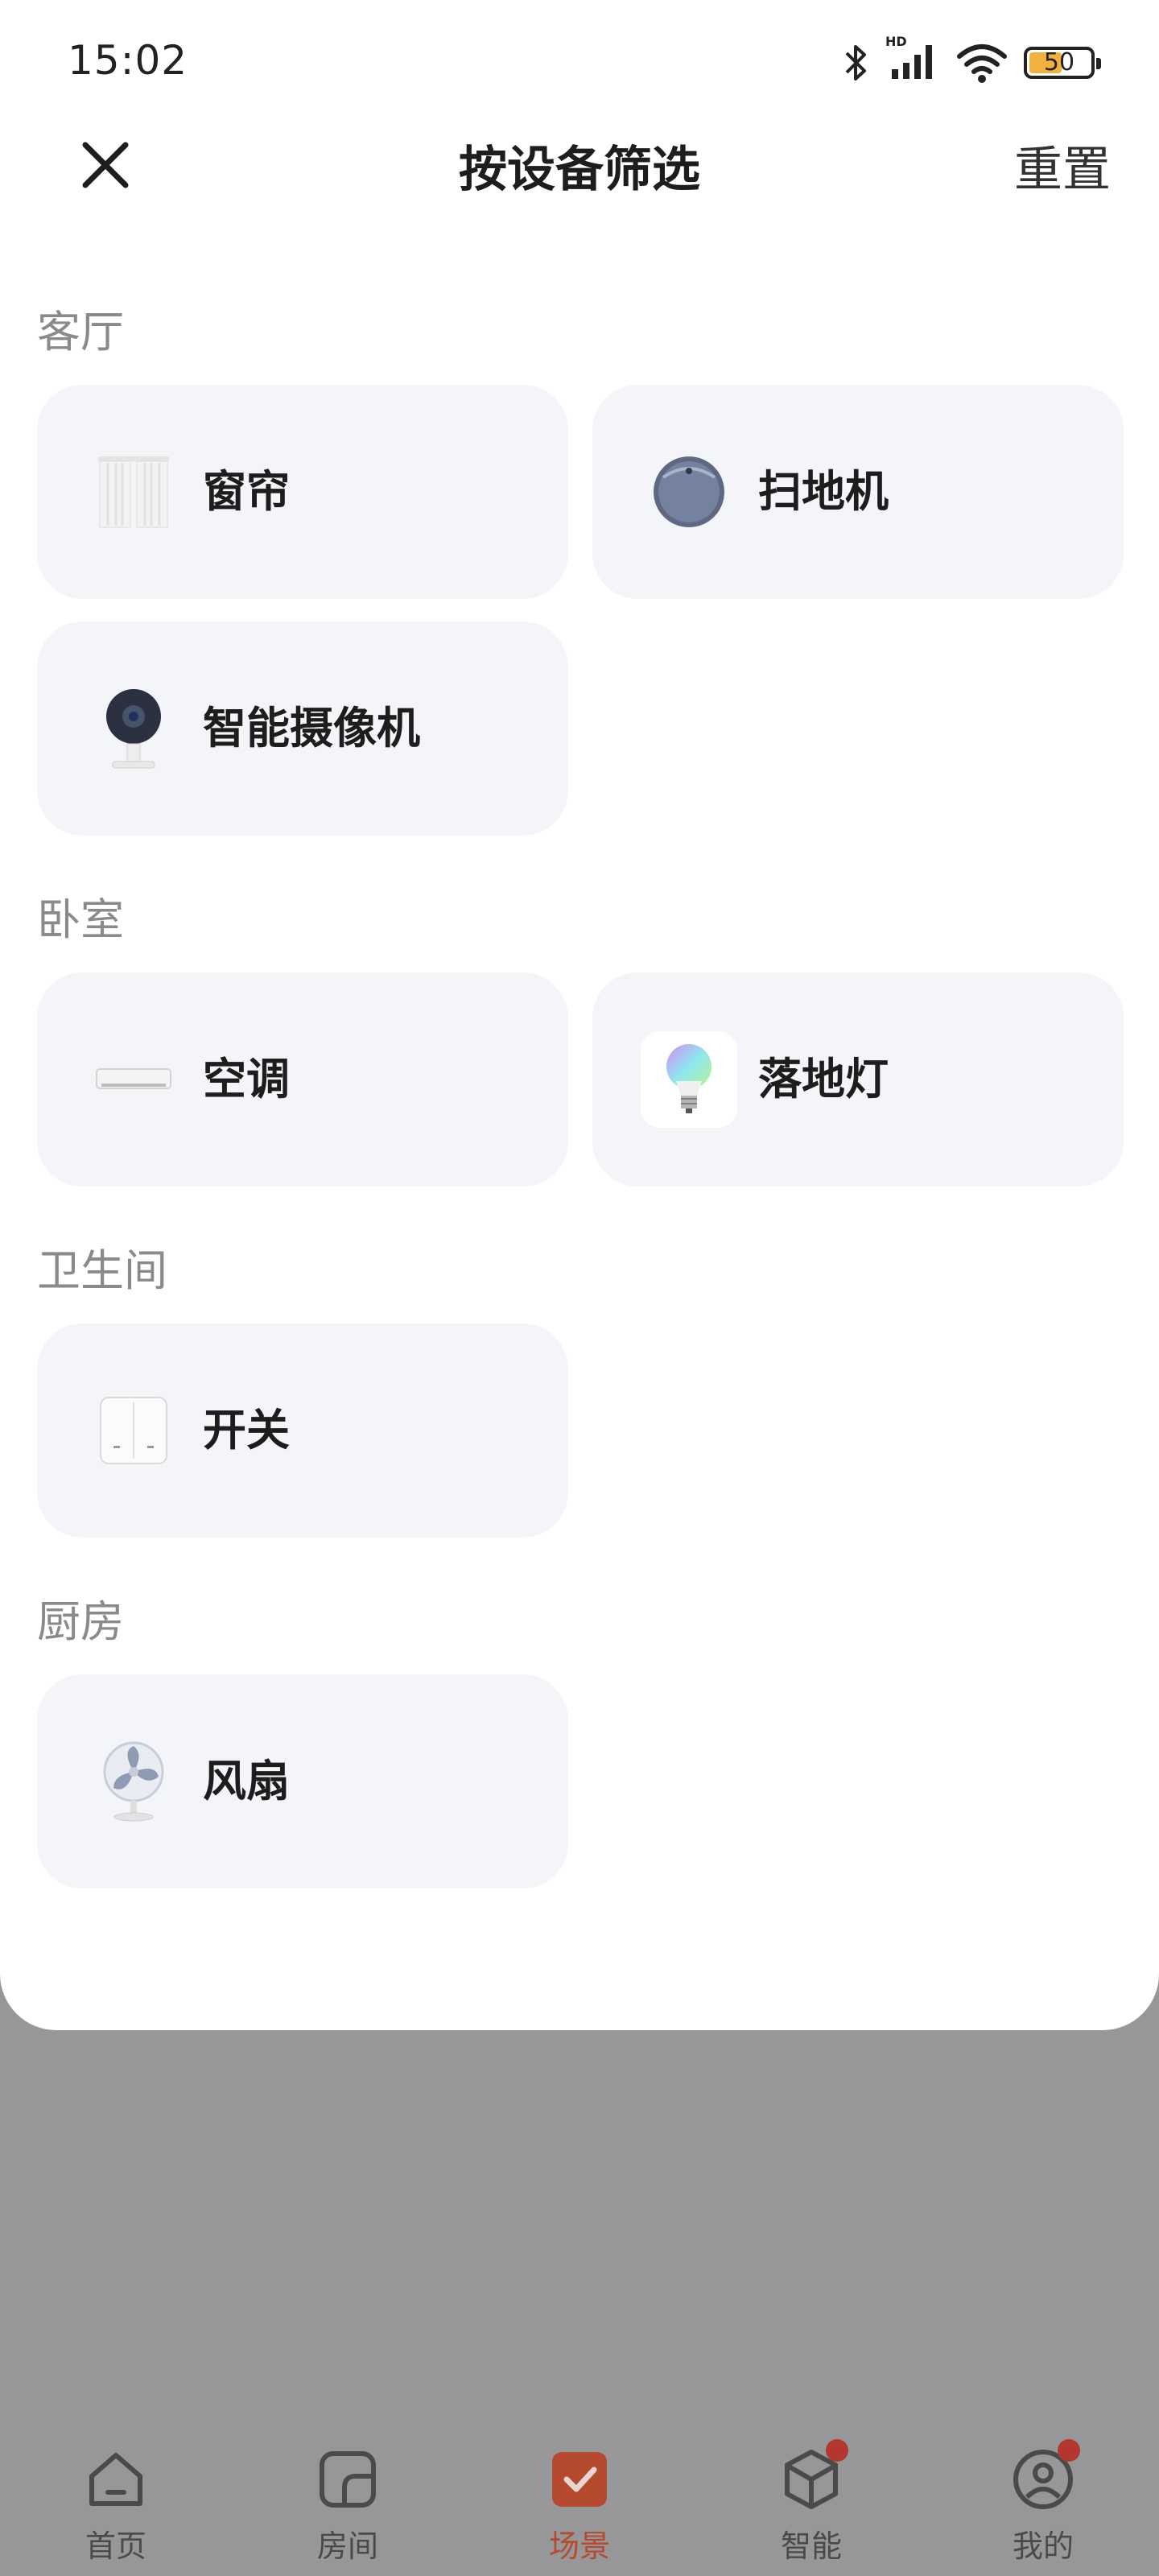 The height and width of the screenshot is (2576, 1159). Describe the element at coordinates (1059, 62) in the screenshot. I see `battery-level: 50` at that location.